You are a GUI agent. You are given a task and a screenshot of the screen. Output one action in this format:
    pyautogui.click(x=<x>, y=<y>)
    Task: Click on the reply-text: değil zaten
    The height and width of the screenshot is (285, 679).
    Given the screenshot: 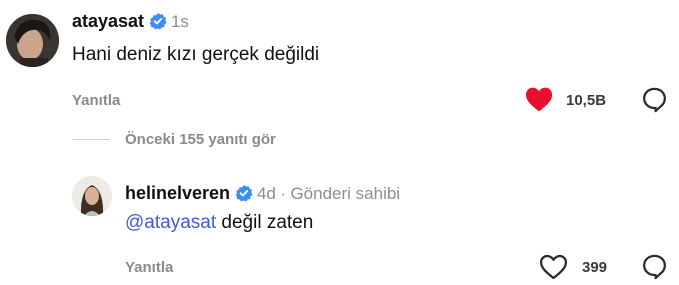 What is the action you would take?
    pyautogui.click(x=265, y=222)
    